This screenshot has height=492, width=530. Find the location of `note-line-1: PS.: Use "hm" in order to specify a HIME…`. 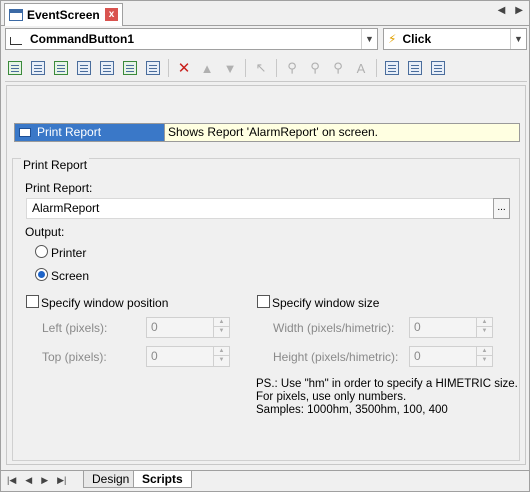

note-line-1: PS.: Use "hm" in order to specify a HIME… is located at coordinates (387, 384).